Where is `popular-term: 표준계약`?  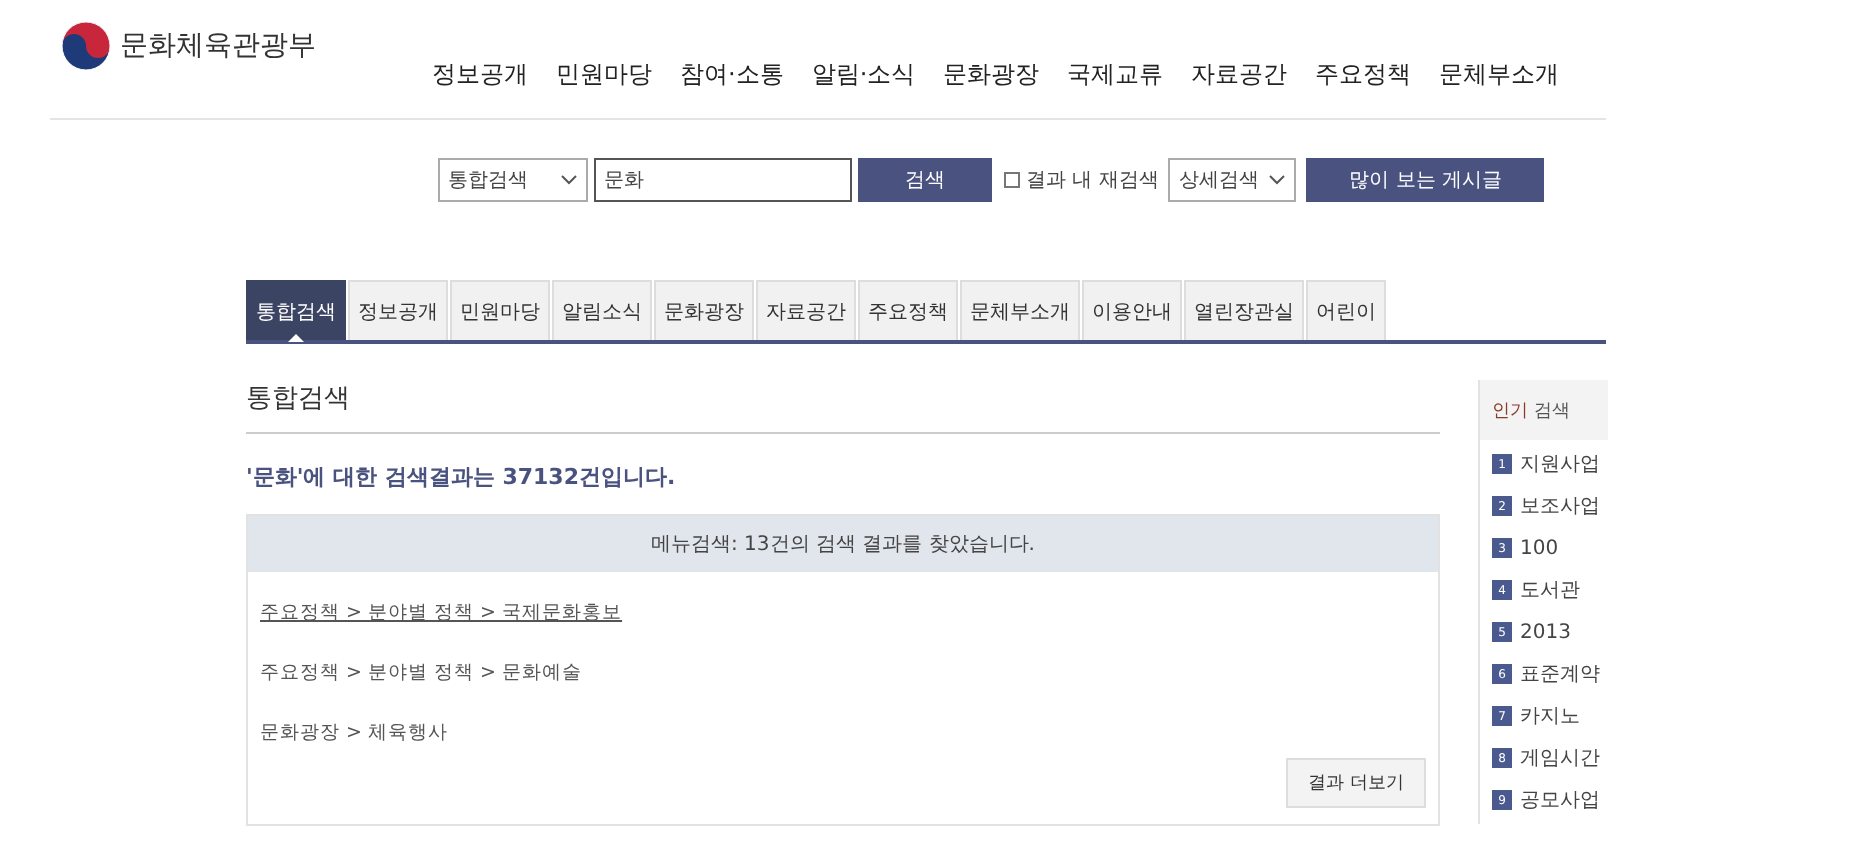
popular-term: 표준계약 is located at coordinates (1560, 674).